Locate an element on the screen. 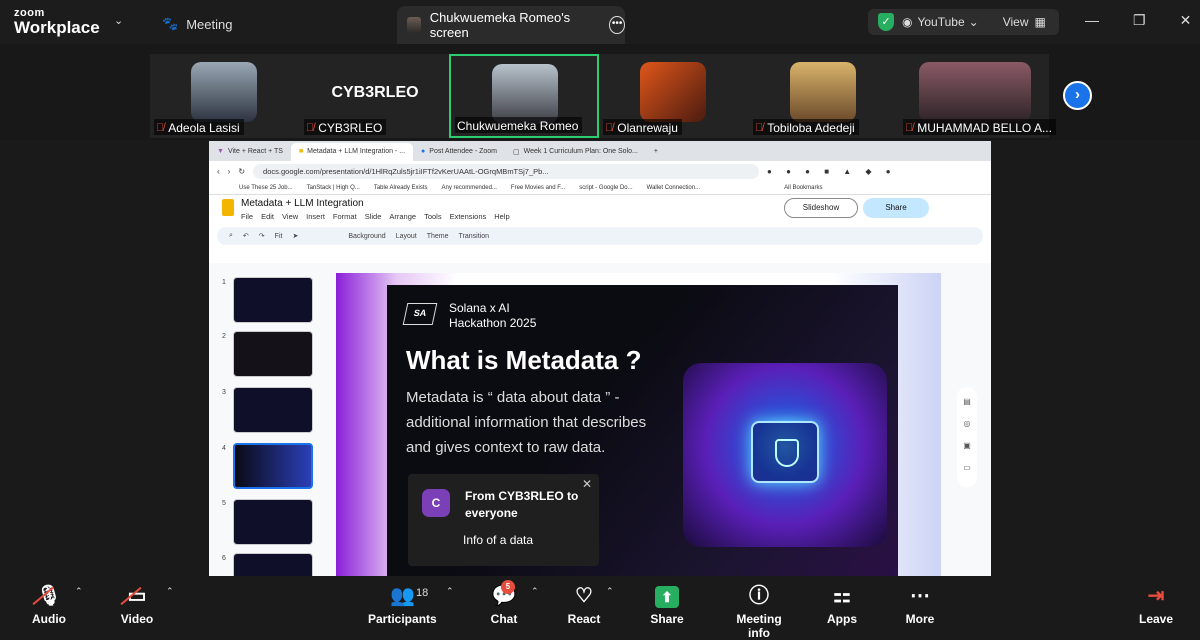 This screenshot has width=1200, height=640. side-panel: ▤ ◎ ▣ ▭ is located at coordinates (967, 437).